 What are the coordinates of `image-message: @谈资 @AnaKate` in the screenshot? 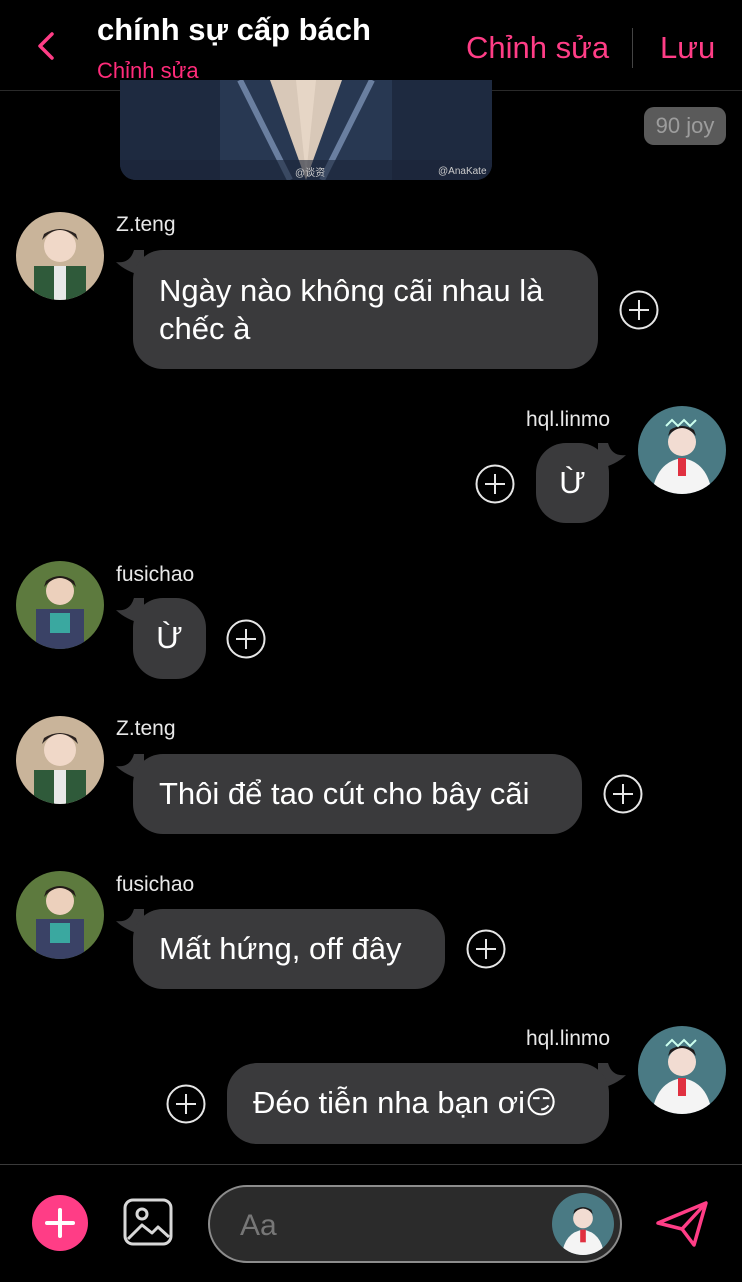 It's located at (306, 130).